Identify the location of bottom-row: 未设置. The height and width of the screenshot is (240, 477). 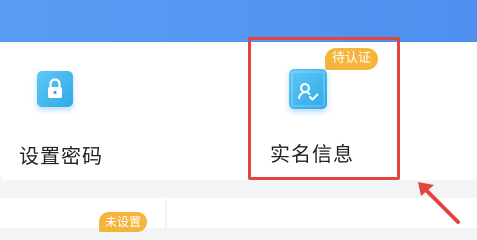
(238, 215).